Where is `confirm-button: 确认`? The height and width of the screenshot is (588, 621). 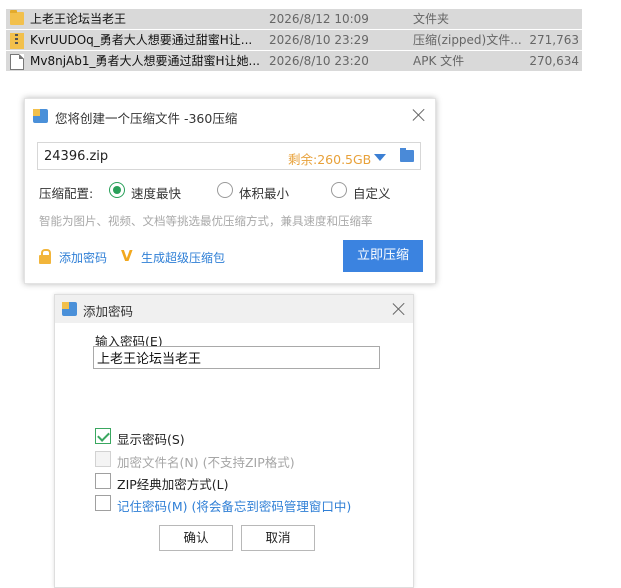 confirm-button: 确认 is located at coordinates (196, 538).